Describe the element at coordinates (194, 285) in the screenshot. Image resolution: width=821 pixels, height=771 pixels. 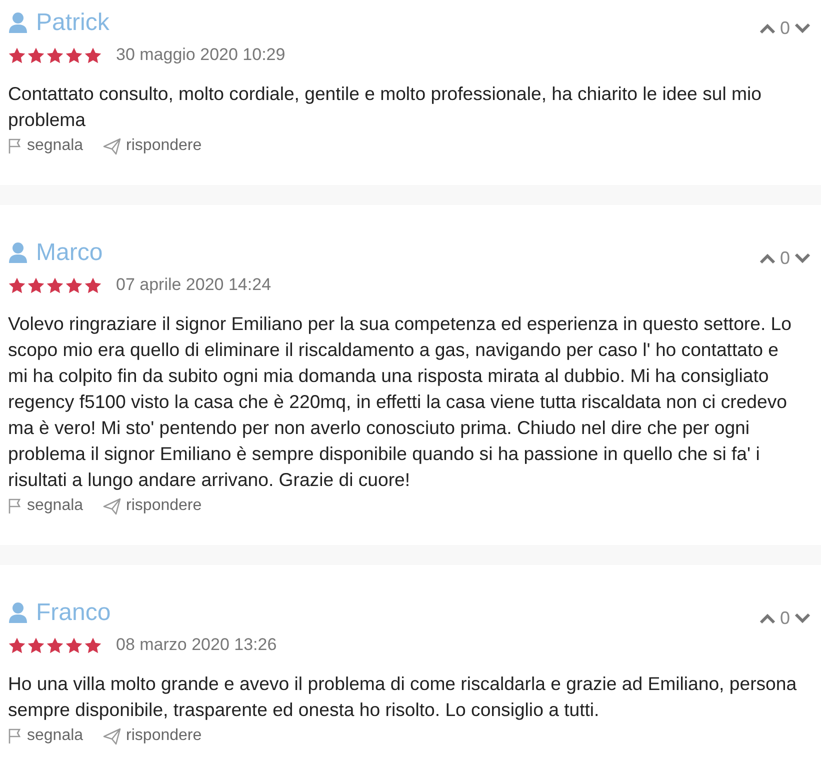
I see `review-date: 07 aprile 2020 14:24` at that location.